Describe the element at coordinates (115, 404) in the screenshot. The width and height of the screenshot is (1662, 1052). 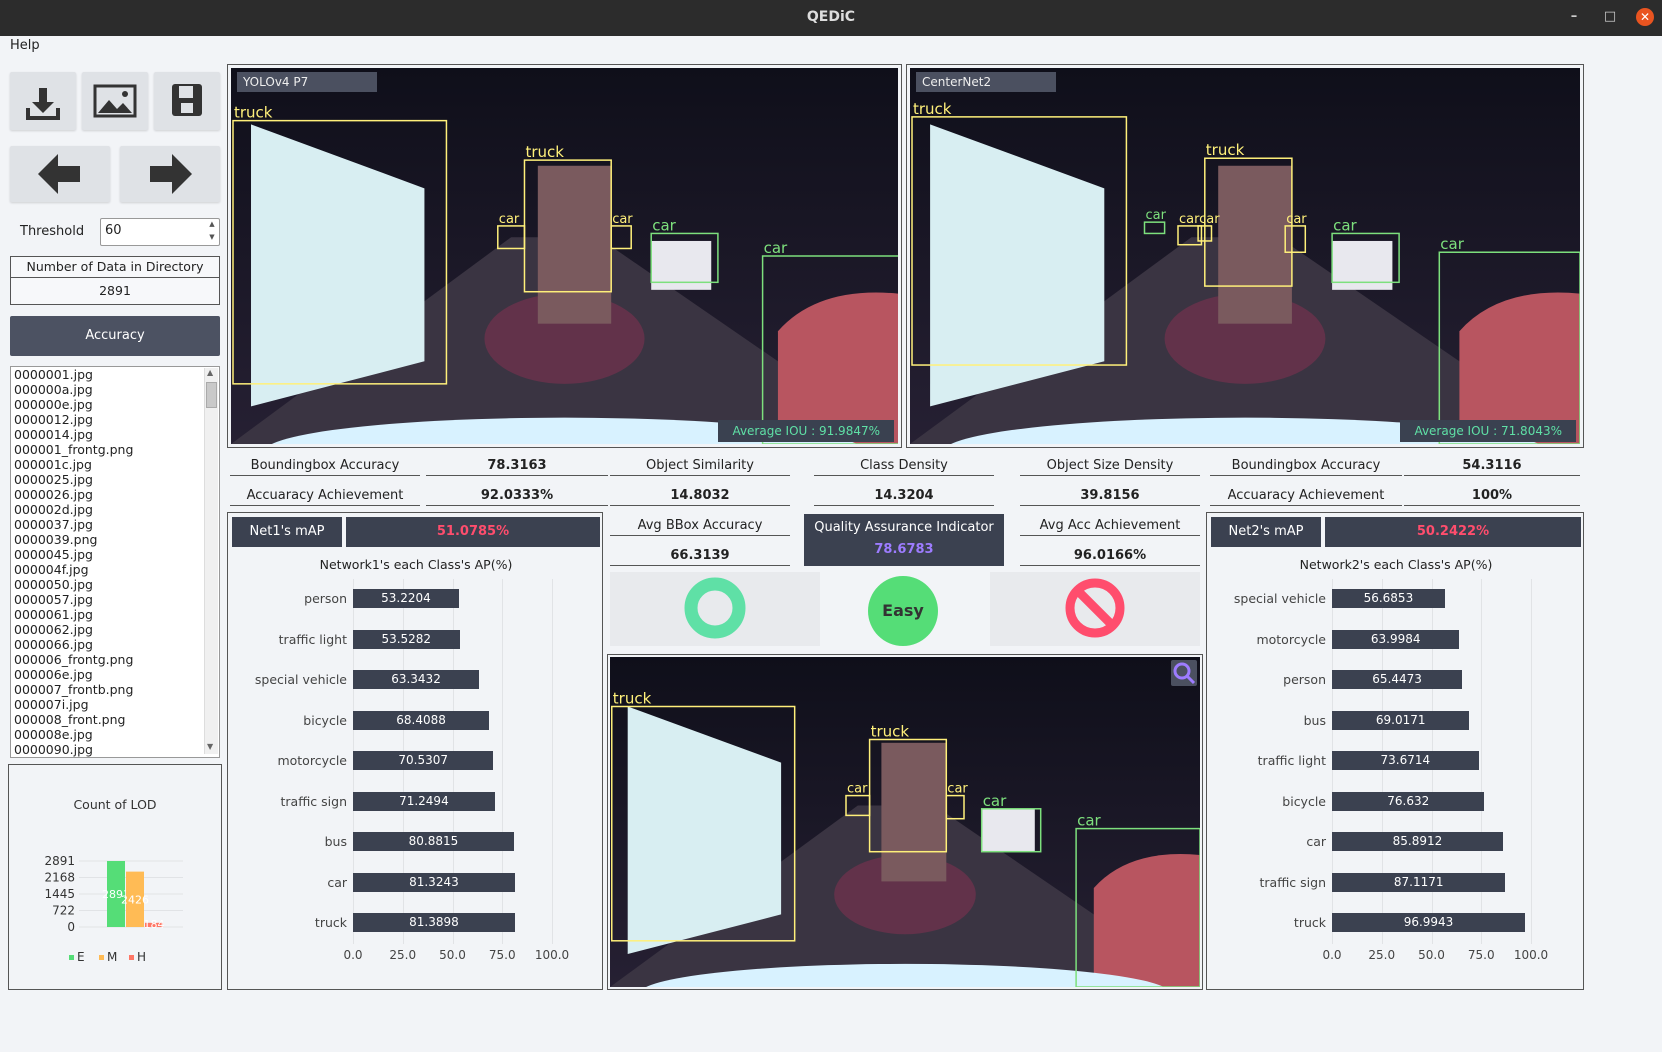
I see `file-list-item: 000000e.jpg` at that location.